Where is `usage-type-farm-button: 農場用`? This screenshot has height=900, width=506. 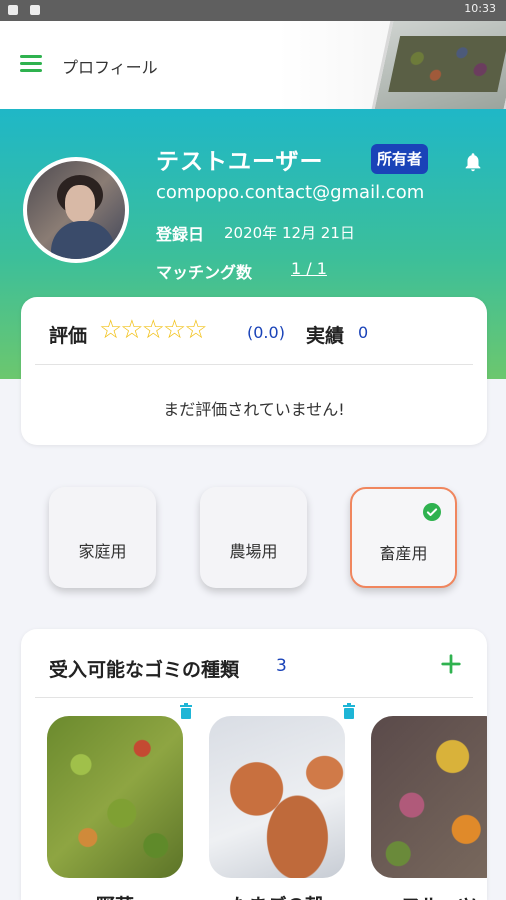 usage-type-farm-button: 農場用 is located at coordinates (253, 537).